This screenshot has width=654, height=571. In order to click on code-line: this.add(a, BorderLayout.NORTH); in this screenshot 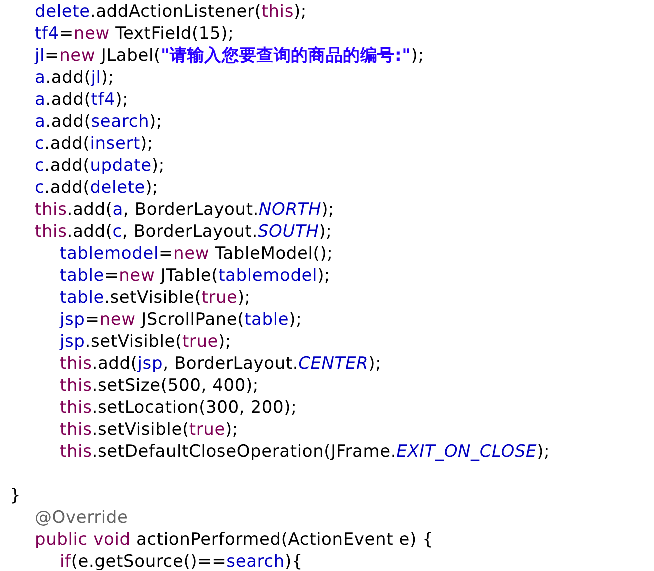, I will do `click(185, 210)`.